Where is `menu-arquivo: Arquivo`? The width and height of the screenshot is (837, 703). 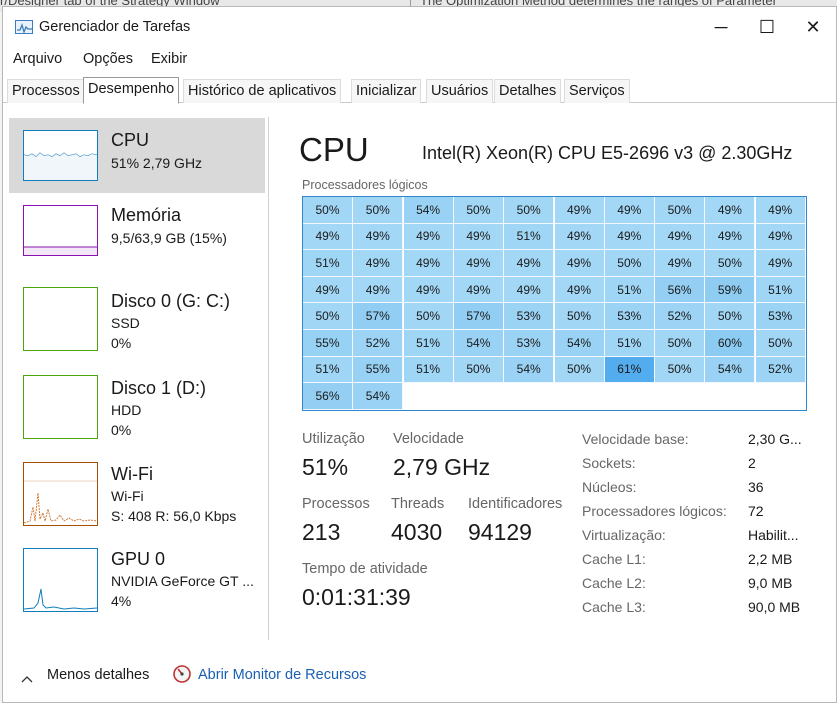 menu-arquivo: Arquivo is located at coordinates (37, 59).